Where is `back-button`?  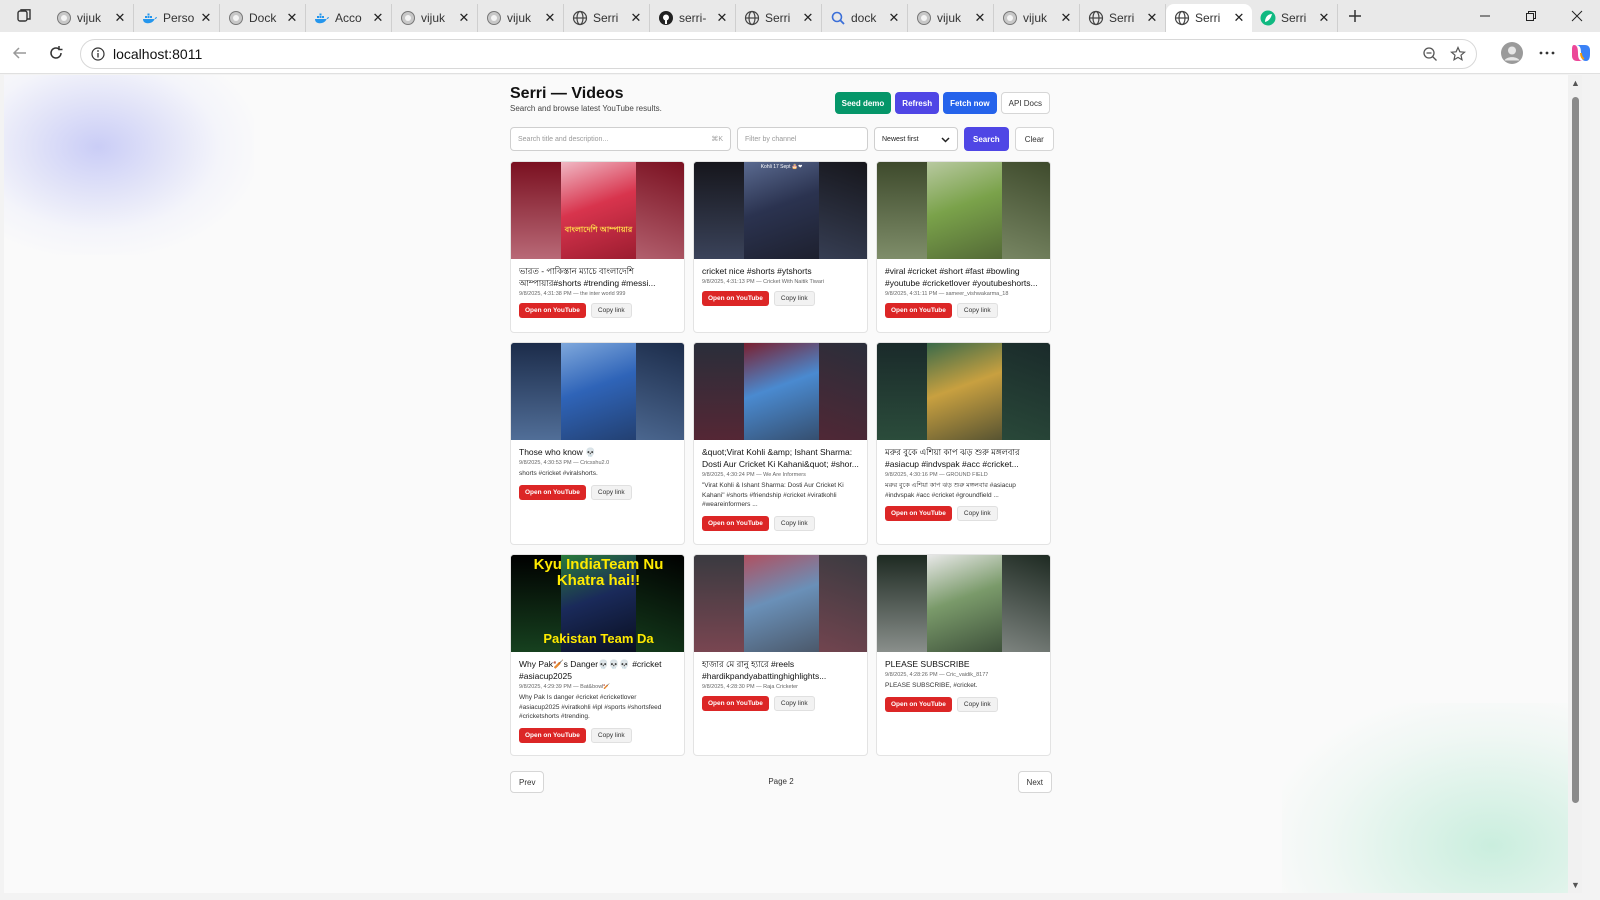 back-button is located at coordinates (20, 53).